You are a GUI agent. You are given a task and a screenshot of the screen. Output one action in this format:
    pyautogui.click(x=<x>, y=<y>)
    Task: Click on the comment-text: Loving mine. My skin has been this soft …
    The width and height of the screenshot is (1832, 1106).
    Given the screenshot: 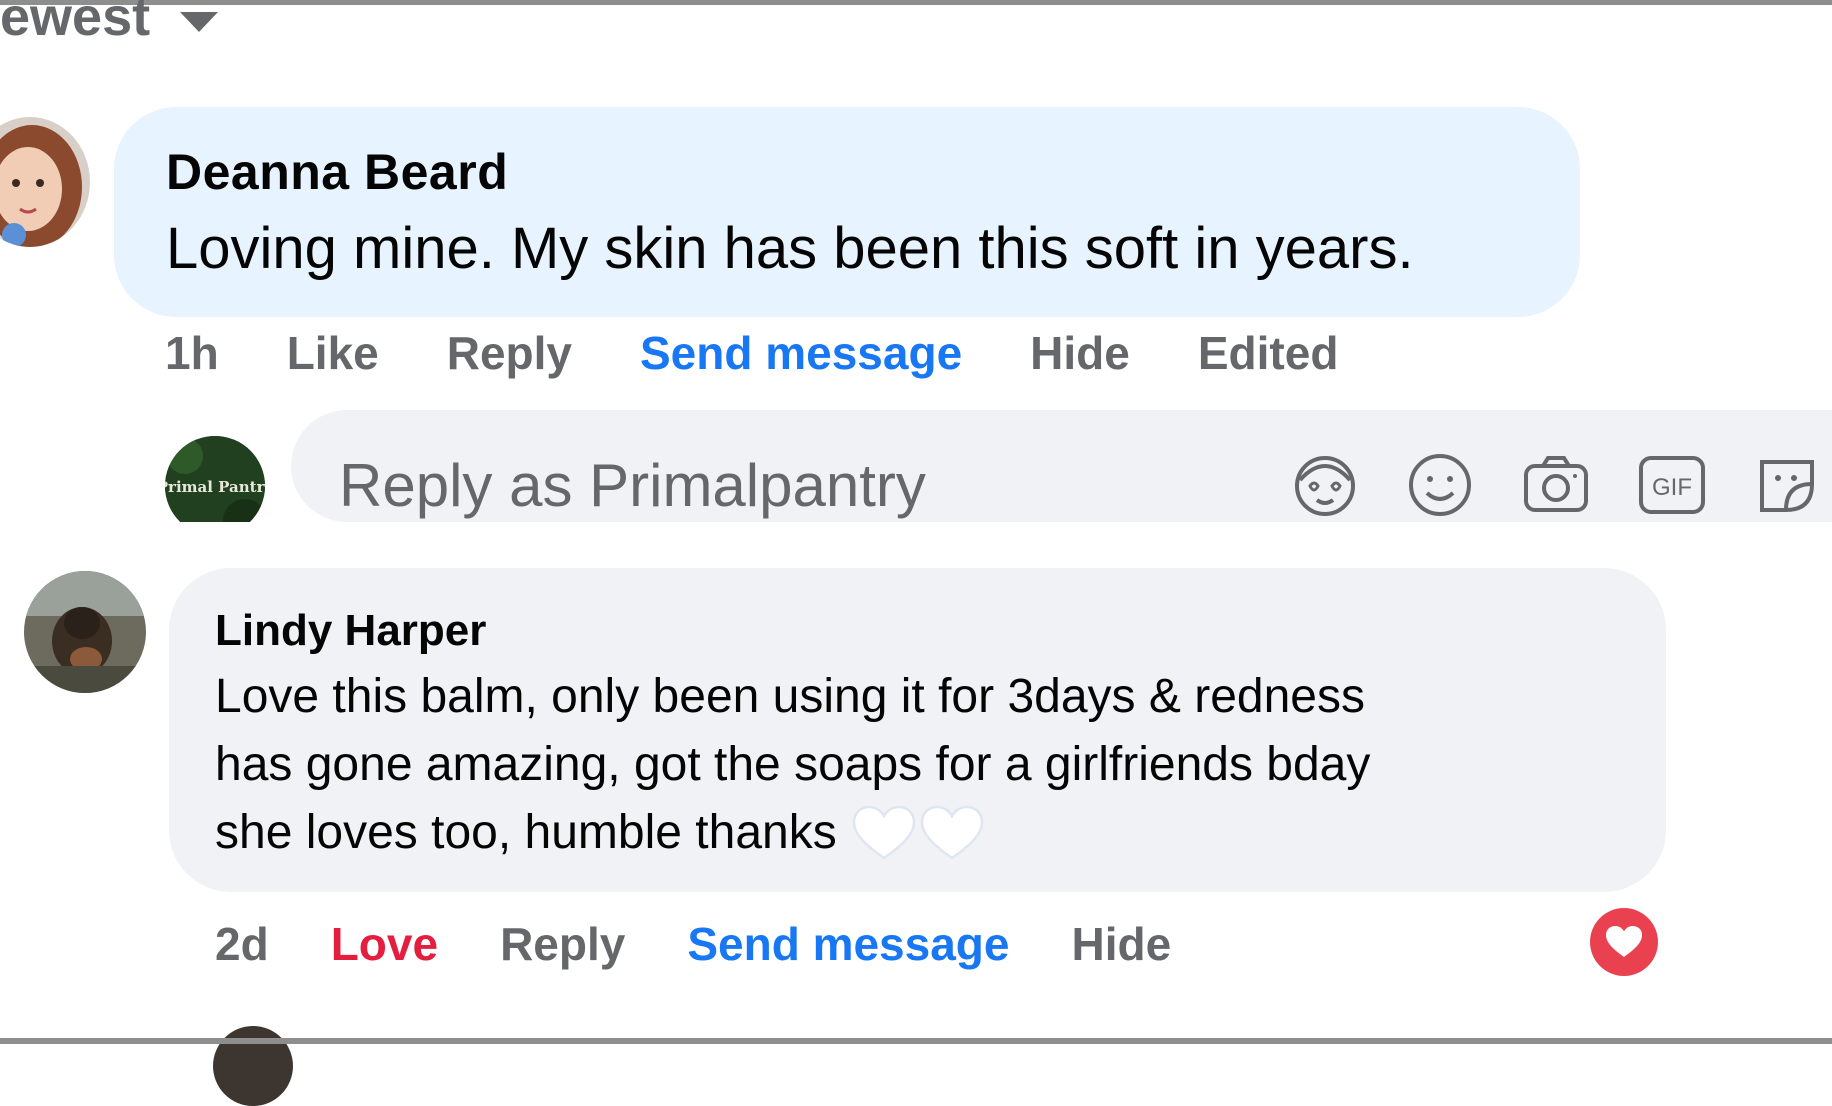 What is the action you would take?
    pyautogui.click(x=790, y=248)
    